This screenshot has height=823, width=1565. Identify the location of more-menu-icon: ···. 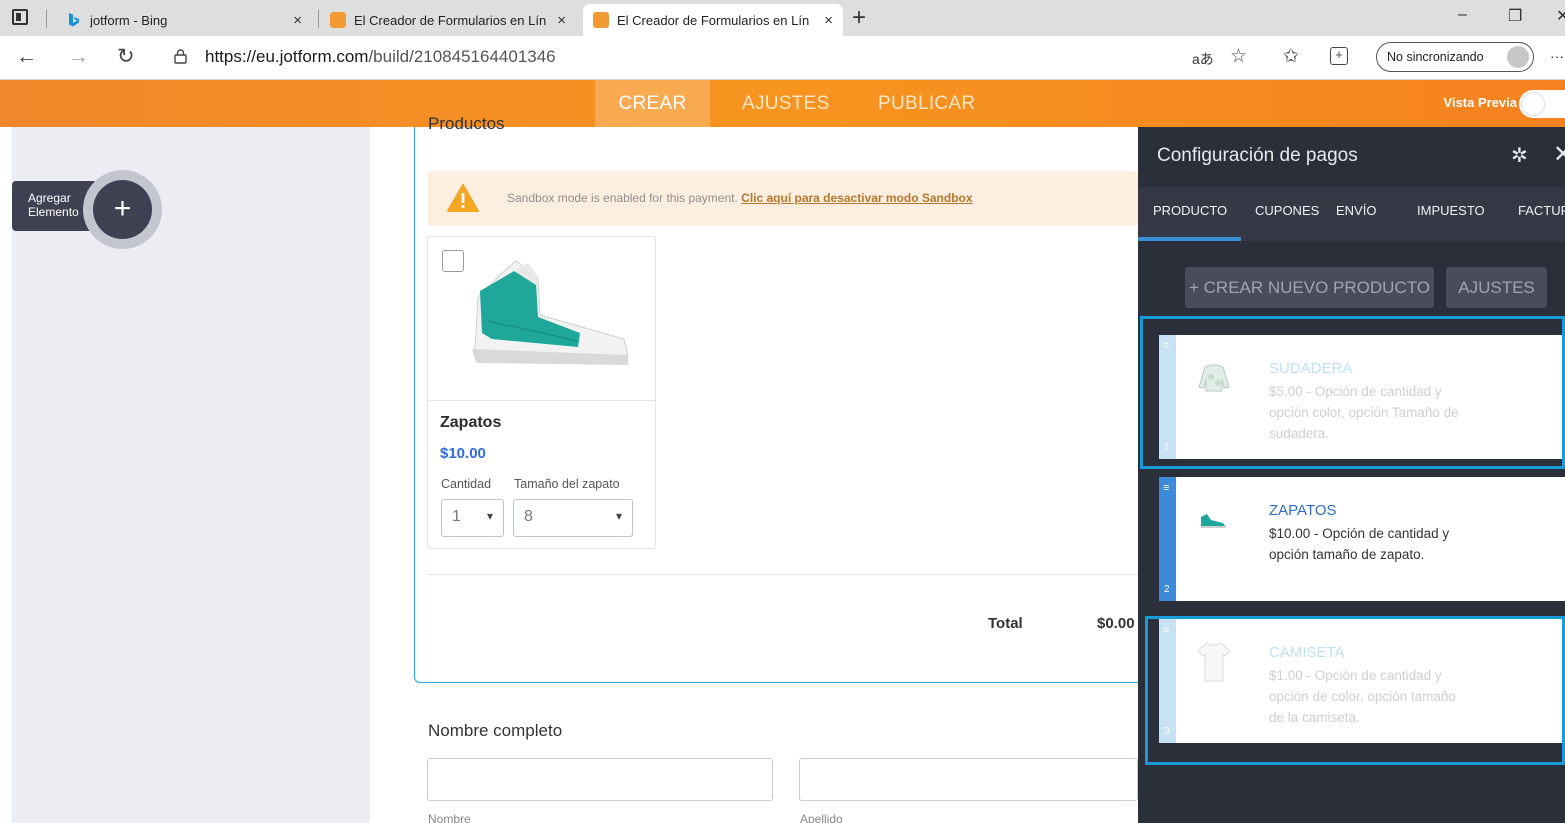
(1557, 56).